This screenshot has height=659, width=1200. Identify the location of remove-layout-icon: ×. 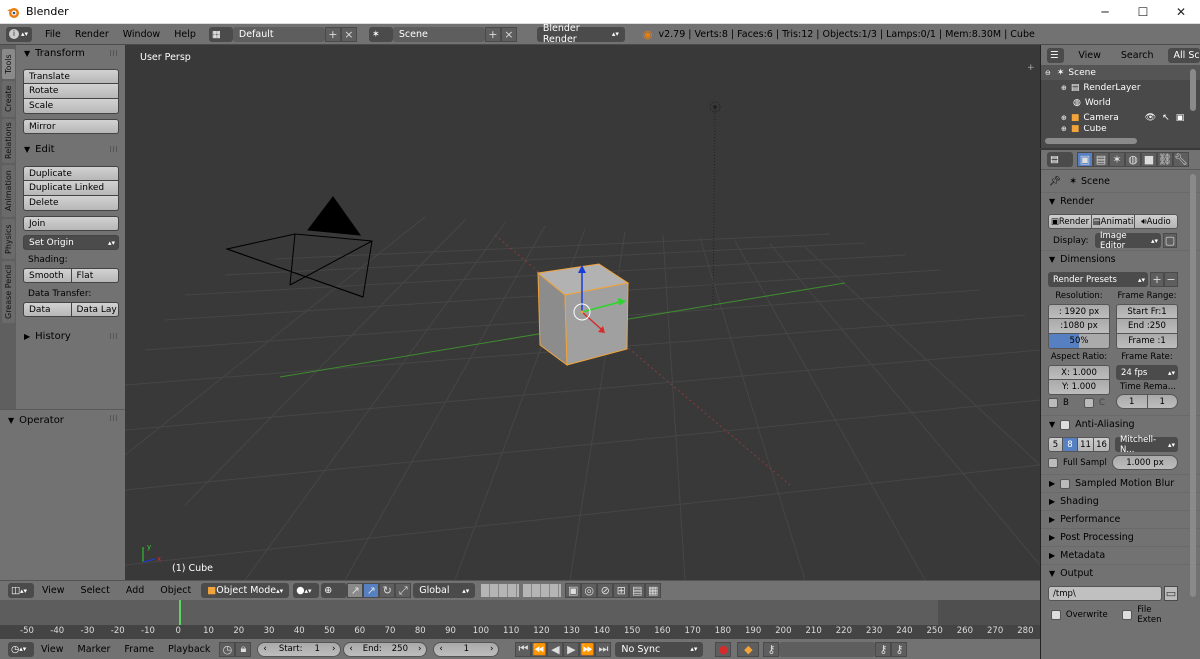
(348, 34).